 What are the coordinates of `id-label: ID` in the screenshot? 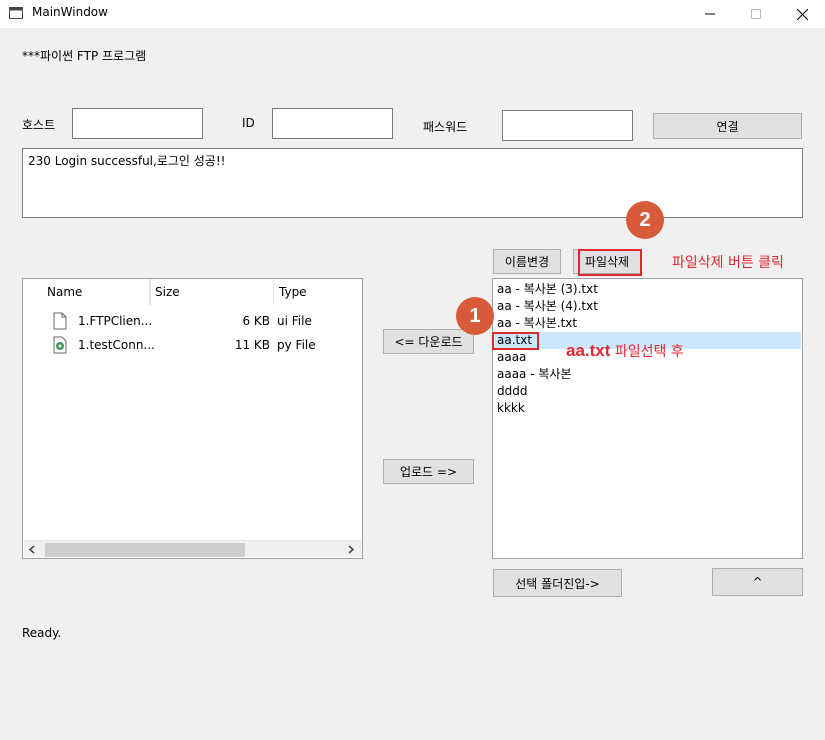 It's located at (248, 123).